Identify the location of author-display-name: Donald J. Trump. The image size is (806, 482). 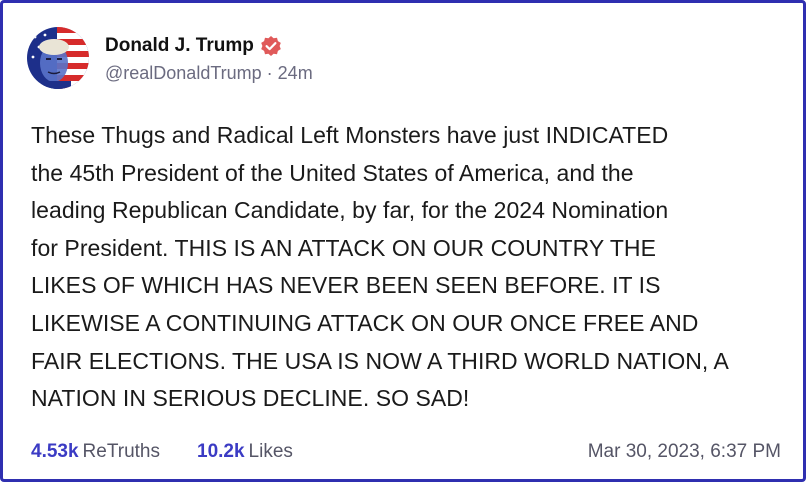
(179, 46).